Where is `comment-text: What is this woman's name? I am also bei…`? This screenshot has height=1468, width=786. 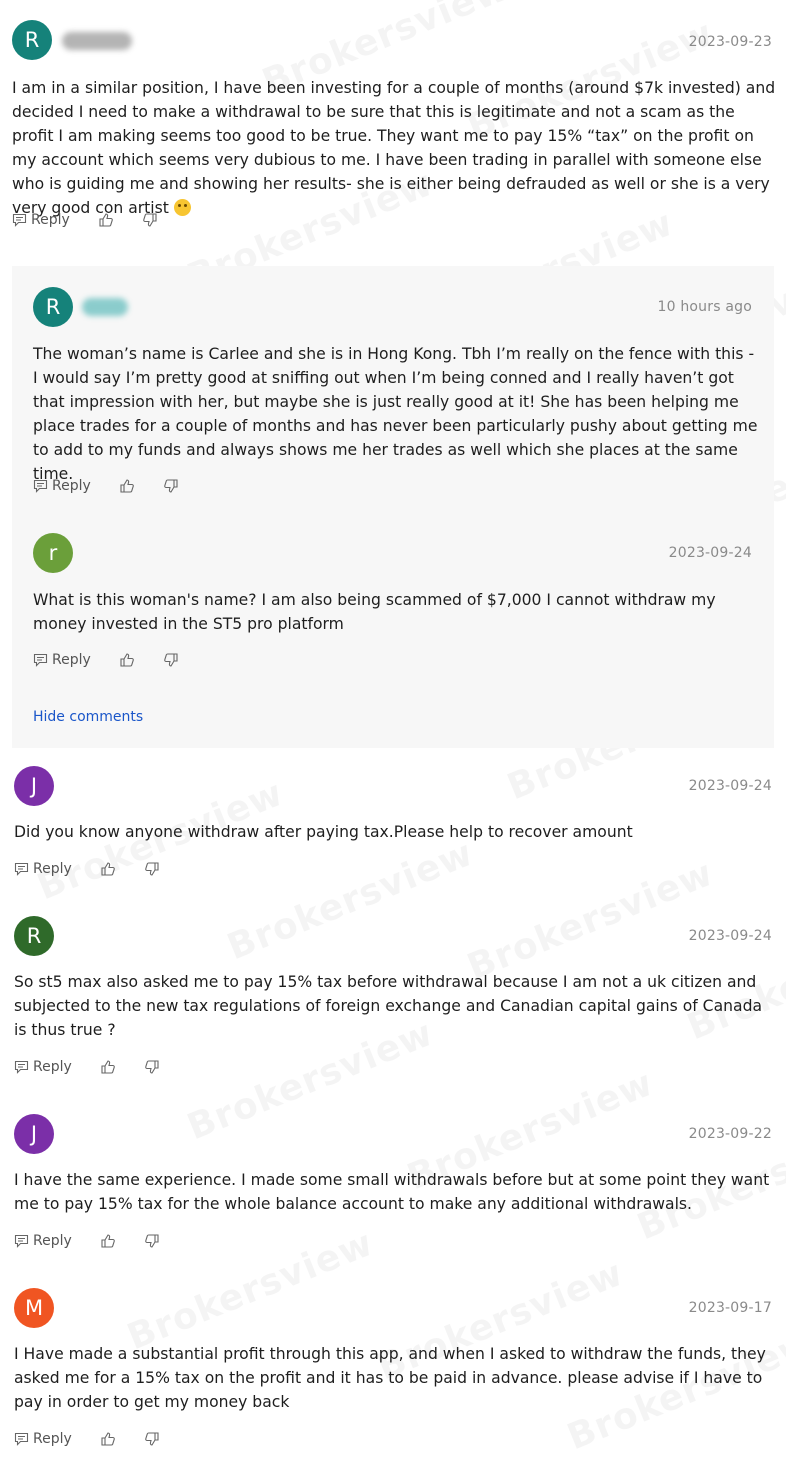 comment-text: What is this woman's name? I am also bei… is located at coordinates (374, 612).